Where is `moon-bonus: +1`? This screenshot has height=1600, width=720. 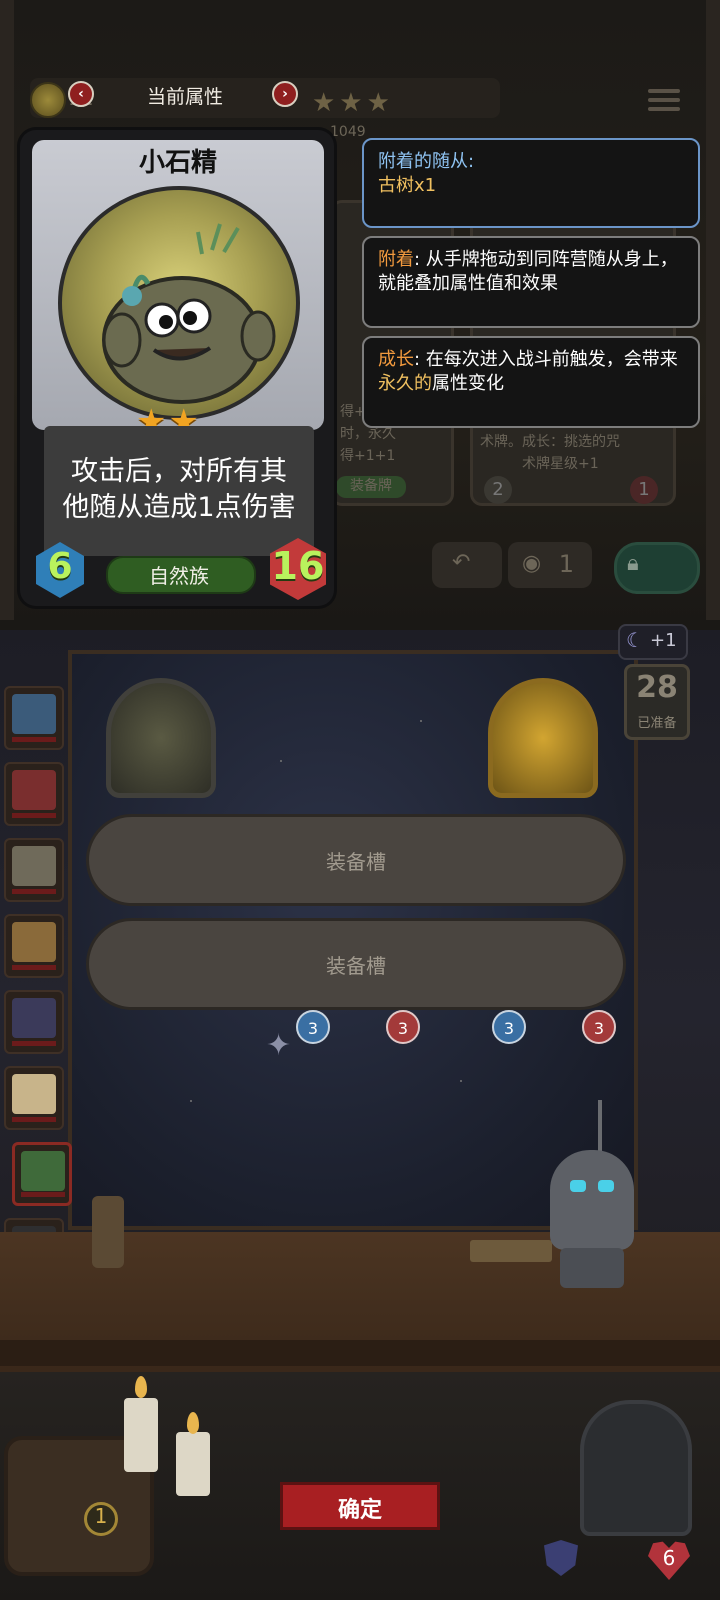
moon-bonus: +1 is located at coordinates (663, 640).